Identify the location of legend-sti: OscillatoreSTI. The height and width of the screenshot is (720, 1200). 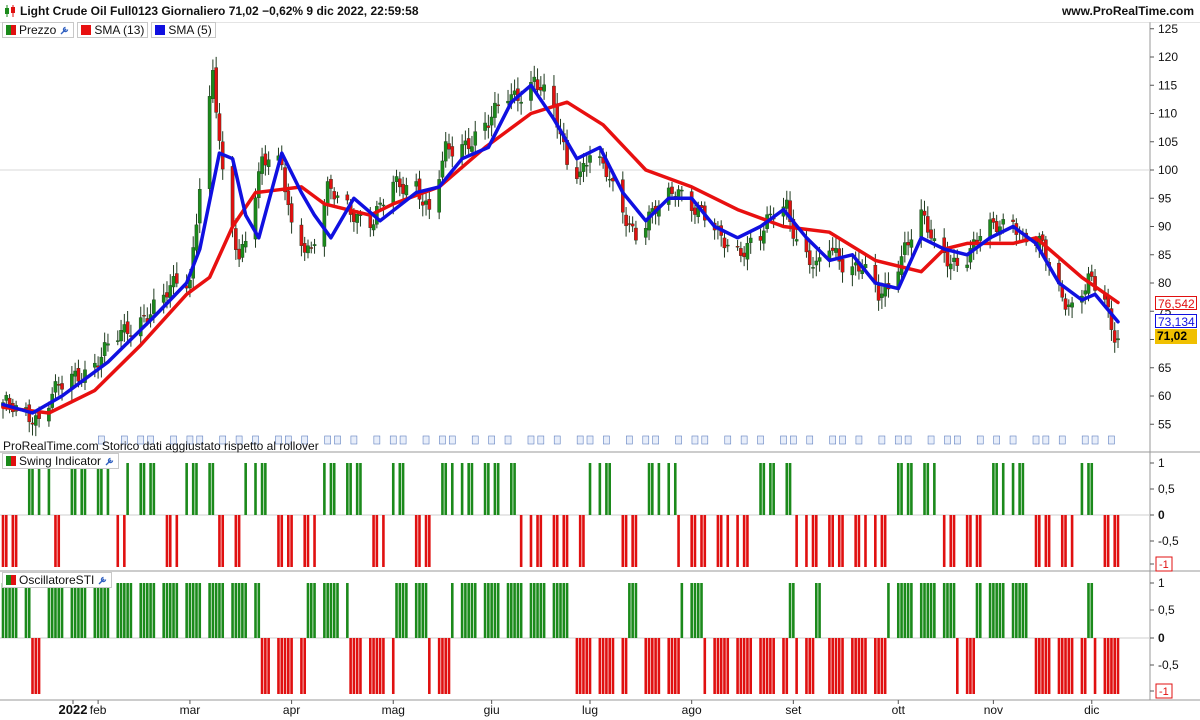
(57, 580).